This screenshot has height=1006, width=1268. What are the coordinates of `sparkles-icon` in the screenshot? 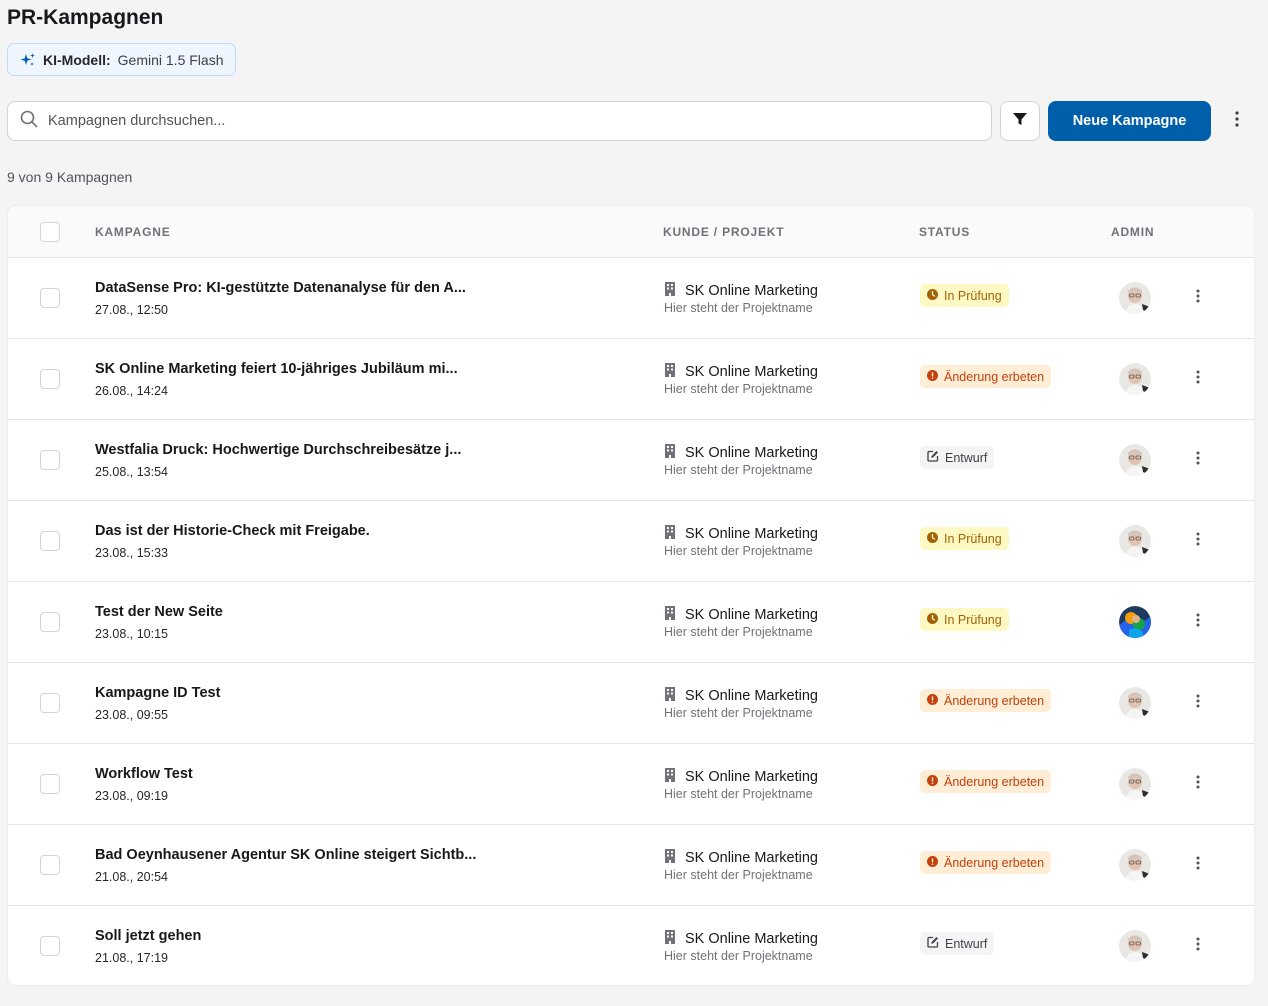 It's located at (28, 60).